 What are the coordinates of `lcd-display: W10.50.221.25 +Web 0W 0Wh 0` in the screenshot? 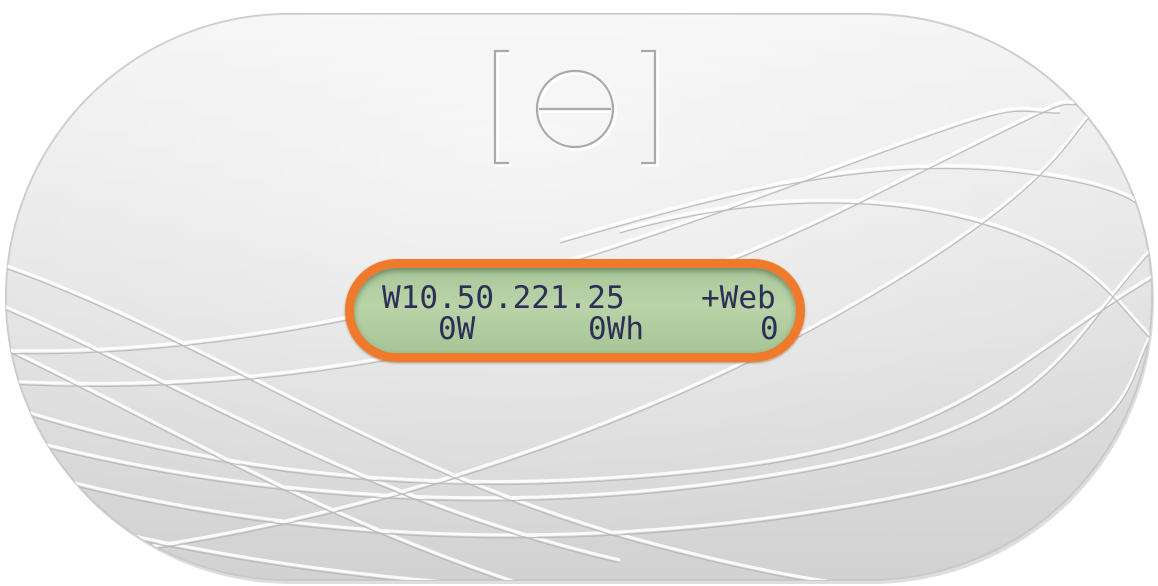 It's located at (575, 310).